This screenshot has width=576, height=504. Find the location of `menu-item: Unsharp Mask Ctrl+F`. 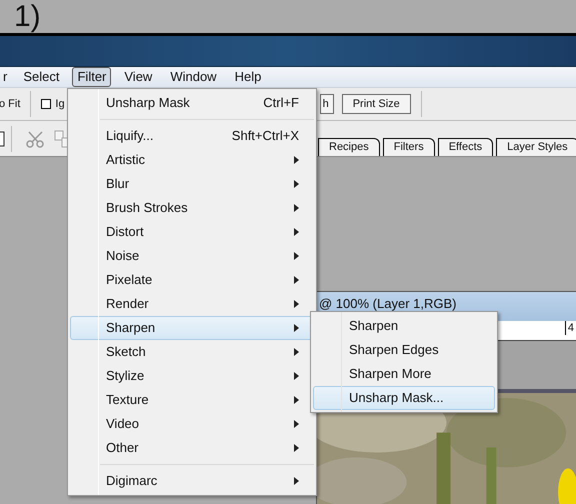

menu-item: Unsharp Mask Ctrl+F is located at coordinates (192, 103).